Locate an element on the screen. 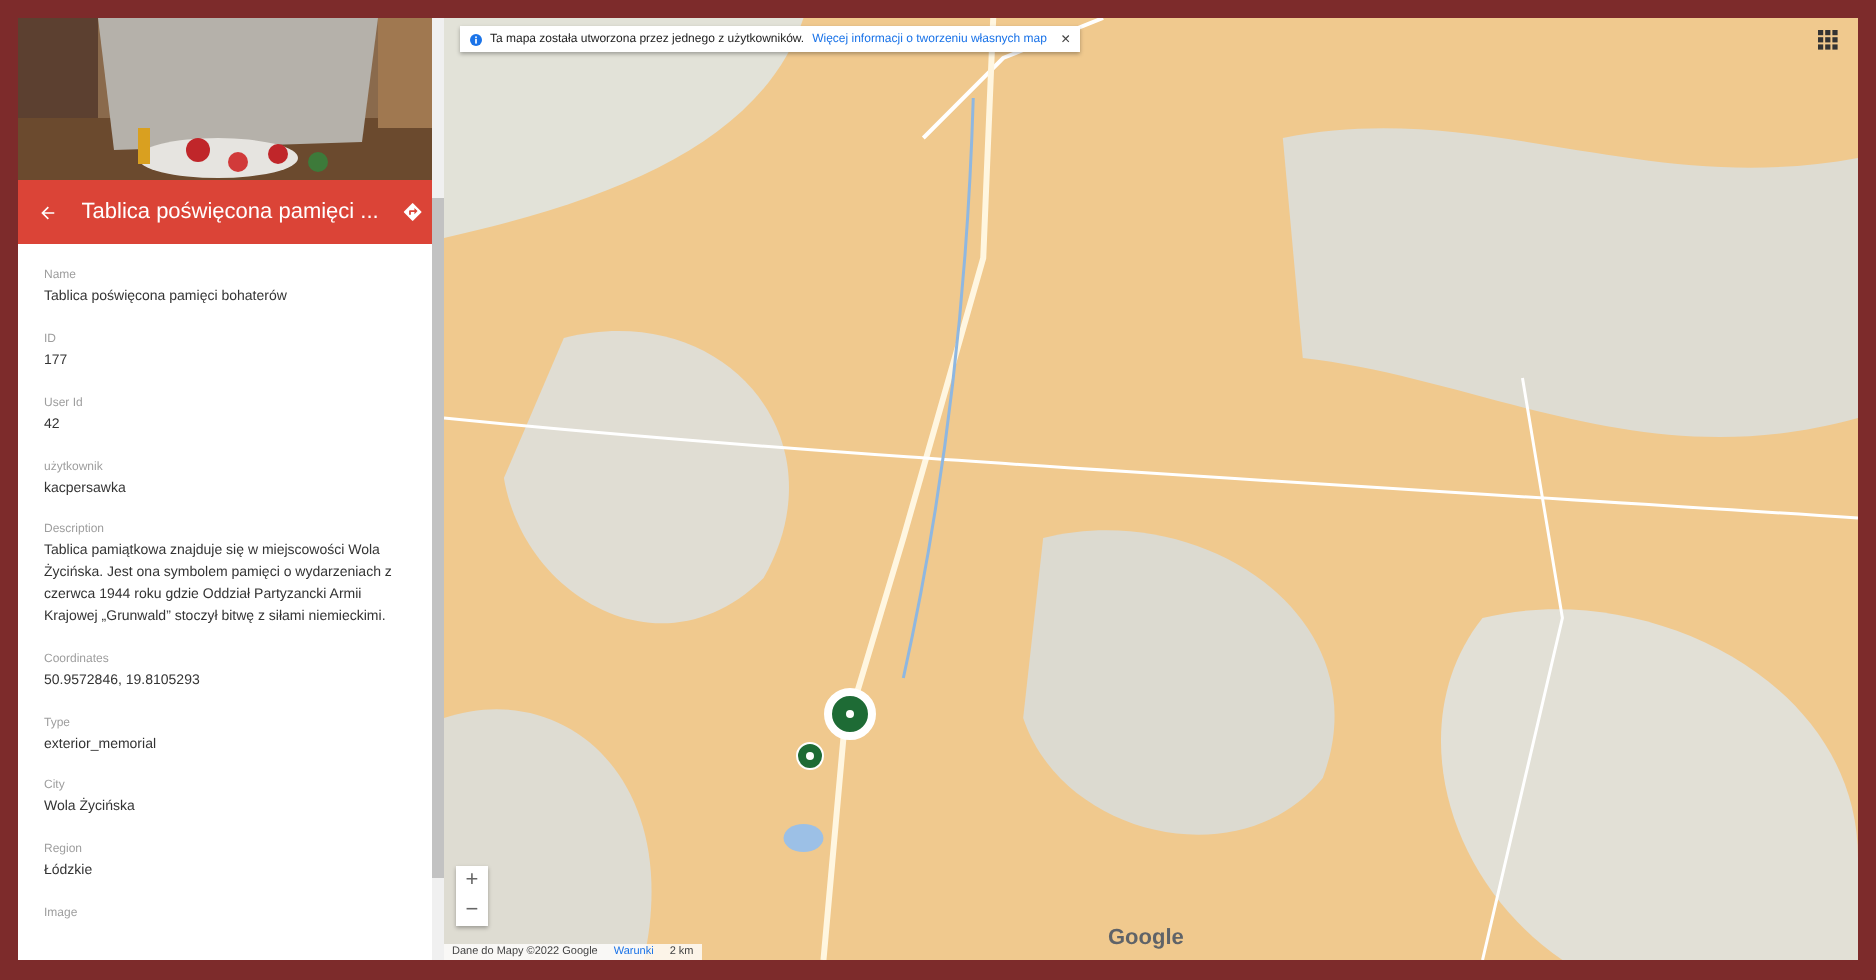 This screenshot has width=1876, height=980. zoom-in-button: + is located at coordinates (472, 881).